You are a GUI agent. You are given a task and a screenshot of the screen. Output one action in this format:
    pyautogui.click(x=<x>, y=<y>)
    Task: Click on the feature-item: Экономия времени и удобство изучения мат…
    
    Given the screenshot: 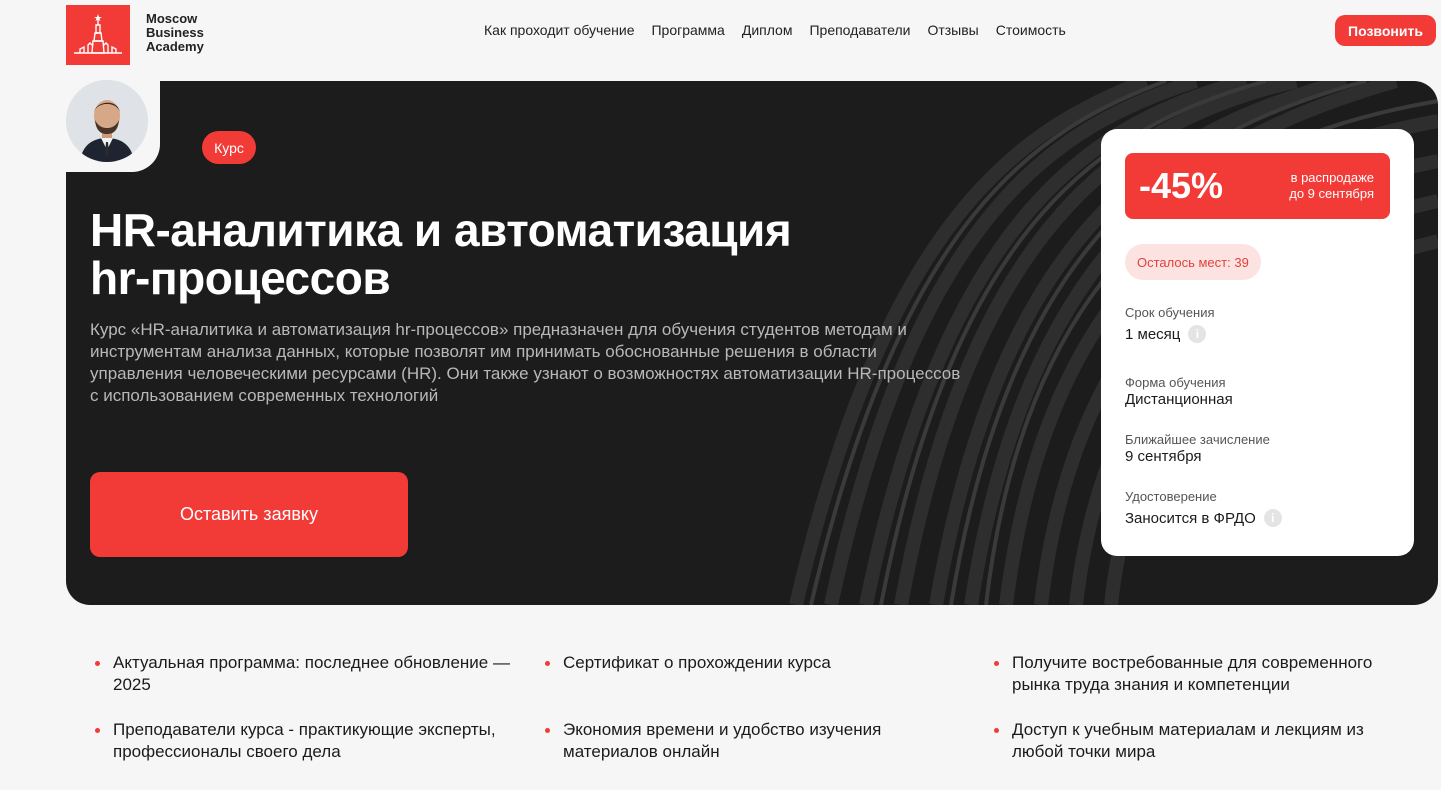 What is the action you would take?
    pyautogui.click(x=755, y=741)
    